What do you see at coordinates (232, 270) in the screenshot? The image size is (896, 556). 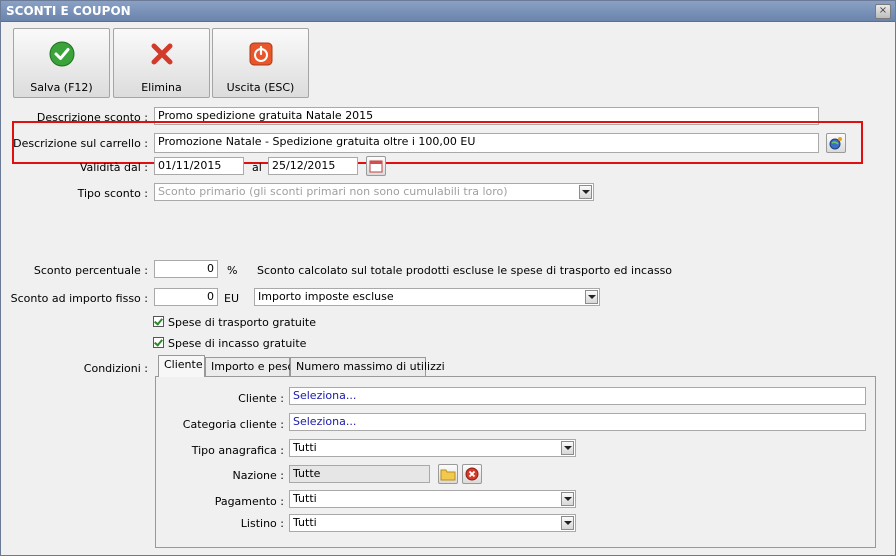 I see `percent-unit: %` at bounding box center [232, 270].